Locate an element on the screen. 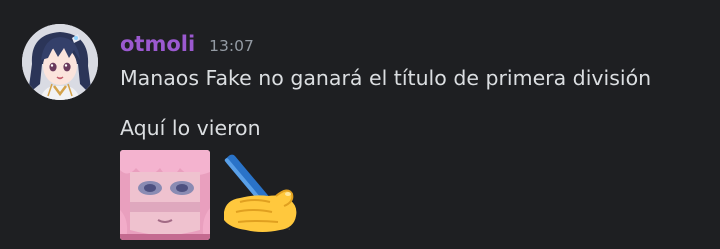 Image resolution: width=720 pixels, height=249 pixels. anime-girl-avatar-icon is located at coordinates (60, 62).